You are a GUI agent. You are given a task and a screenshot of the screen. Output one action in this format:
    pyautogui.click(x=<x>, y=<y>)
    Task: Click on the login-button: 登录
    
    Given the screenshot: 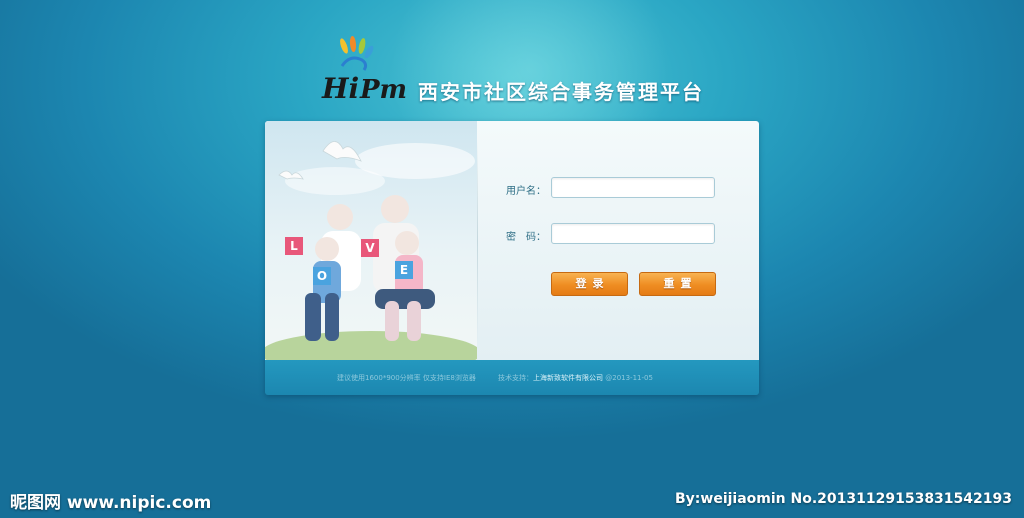 What is the action you would take?
    pyautogui.click(x=589, y=284)
    